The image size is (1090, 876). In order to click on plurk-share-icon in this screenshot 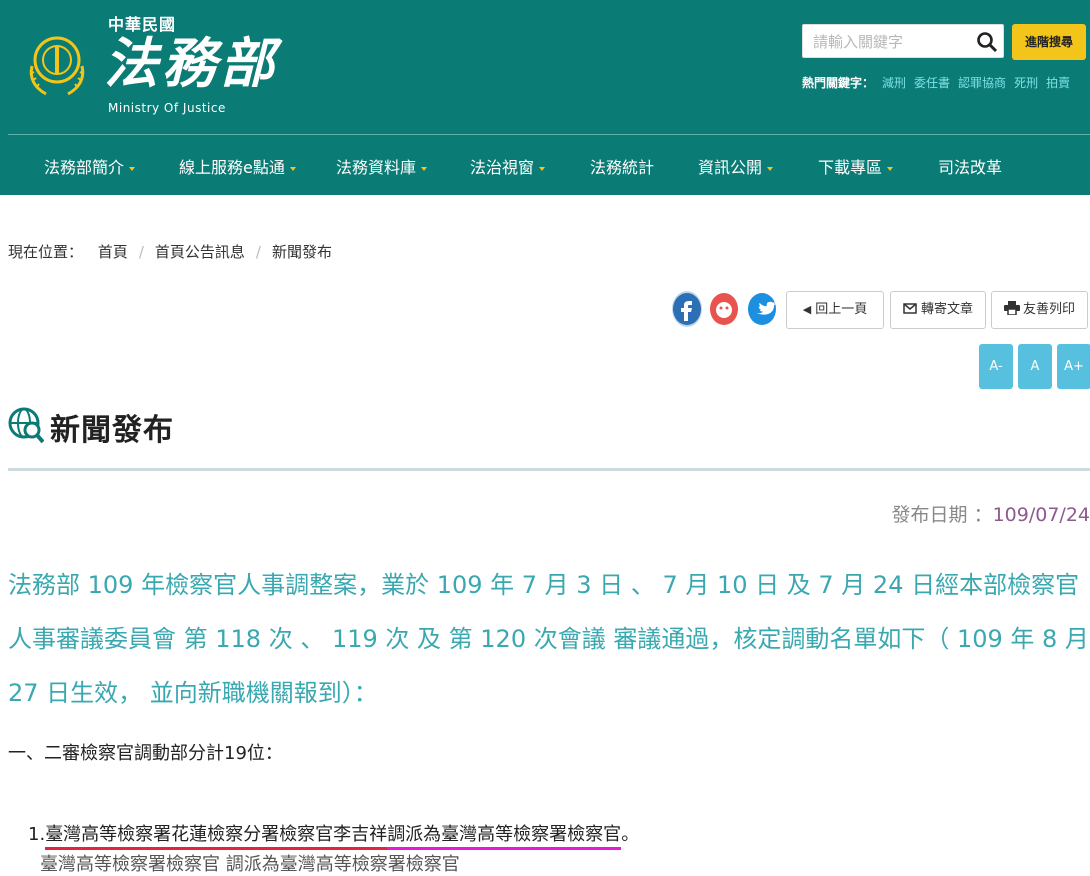, I will do `click(724, 309)`.